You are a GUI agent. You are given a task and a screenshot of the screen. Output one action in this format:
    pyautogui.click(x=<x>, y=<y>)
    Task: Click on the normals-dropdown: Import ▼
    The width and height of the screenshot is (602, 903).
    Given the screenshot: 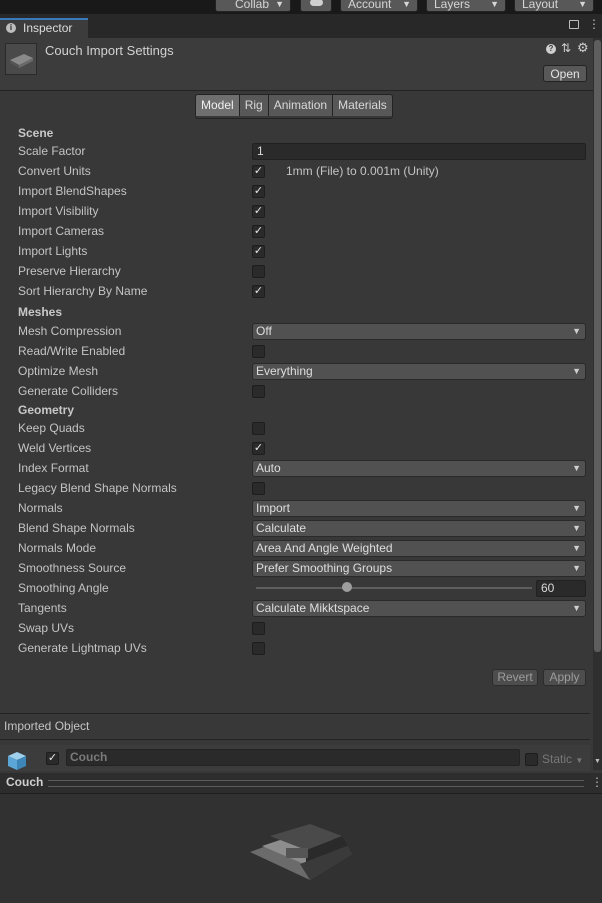 What is the action you would take?
    pyautogui.click(x=419, y=508)
    